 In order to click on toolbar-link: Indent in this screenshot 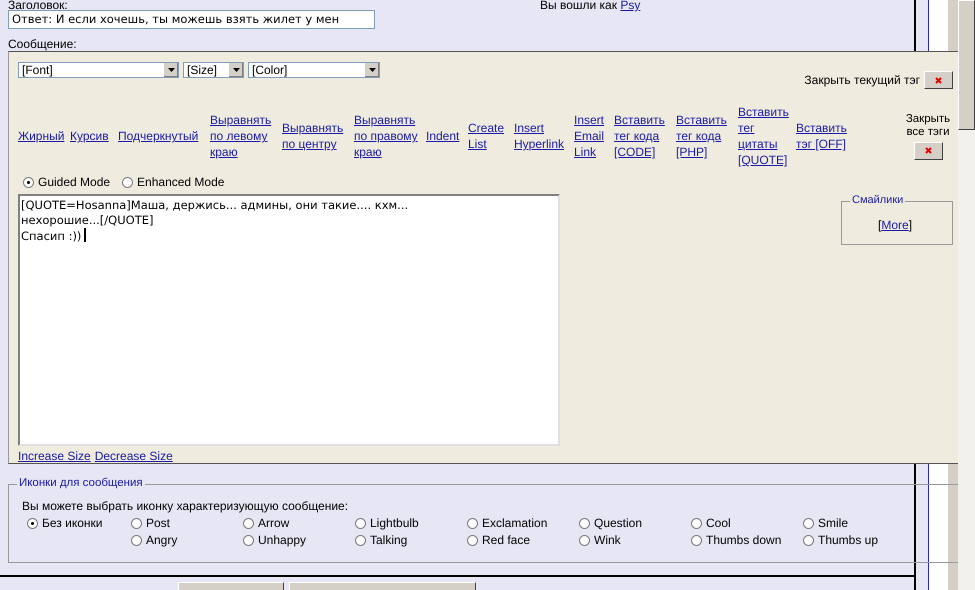, I will do `click(446, 136)`.